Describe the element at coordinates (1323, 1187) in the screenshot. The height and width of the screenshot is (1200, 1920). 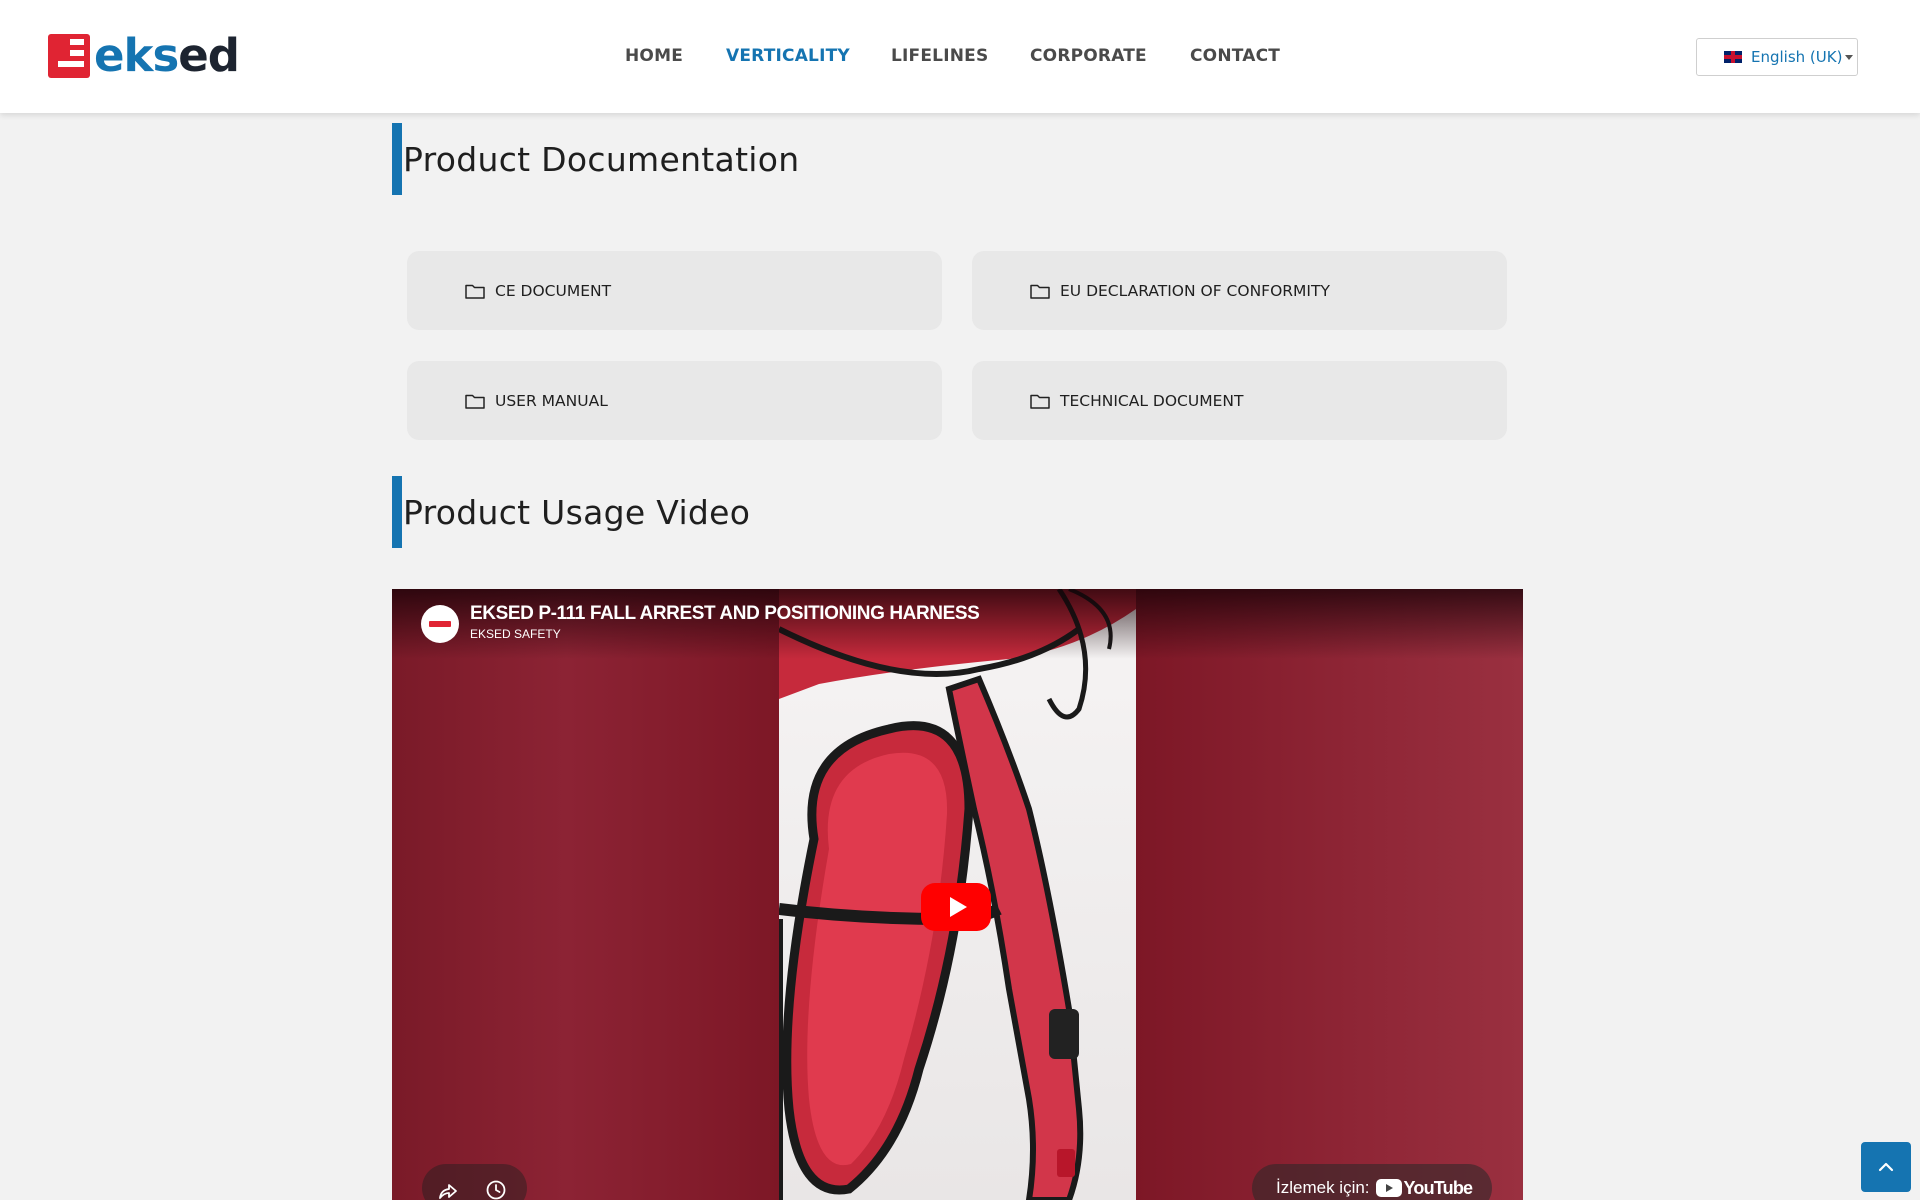
I see `watch-on-label: İzlemek için:` at that location.